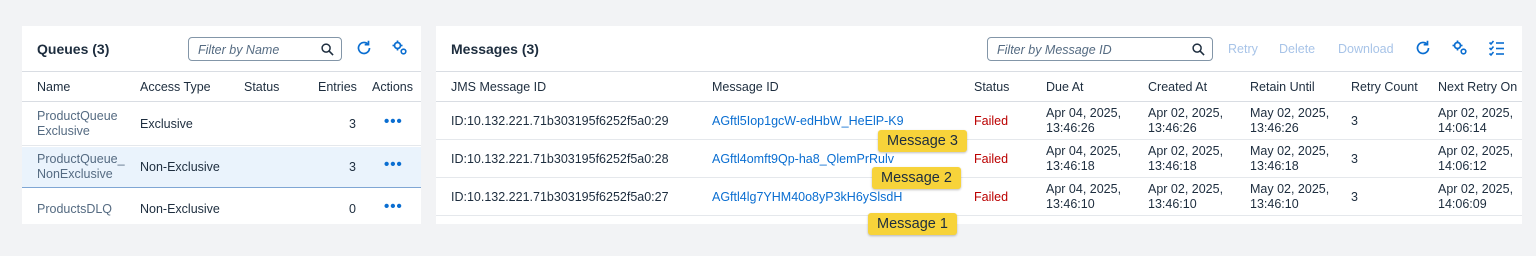  I want to click on col-entries: Entries, so click(337, 87).